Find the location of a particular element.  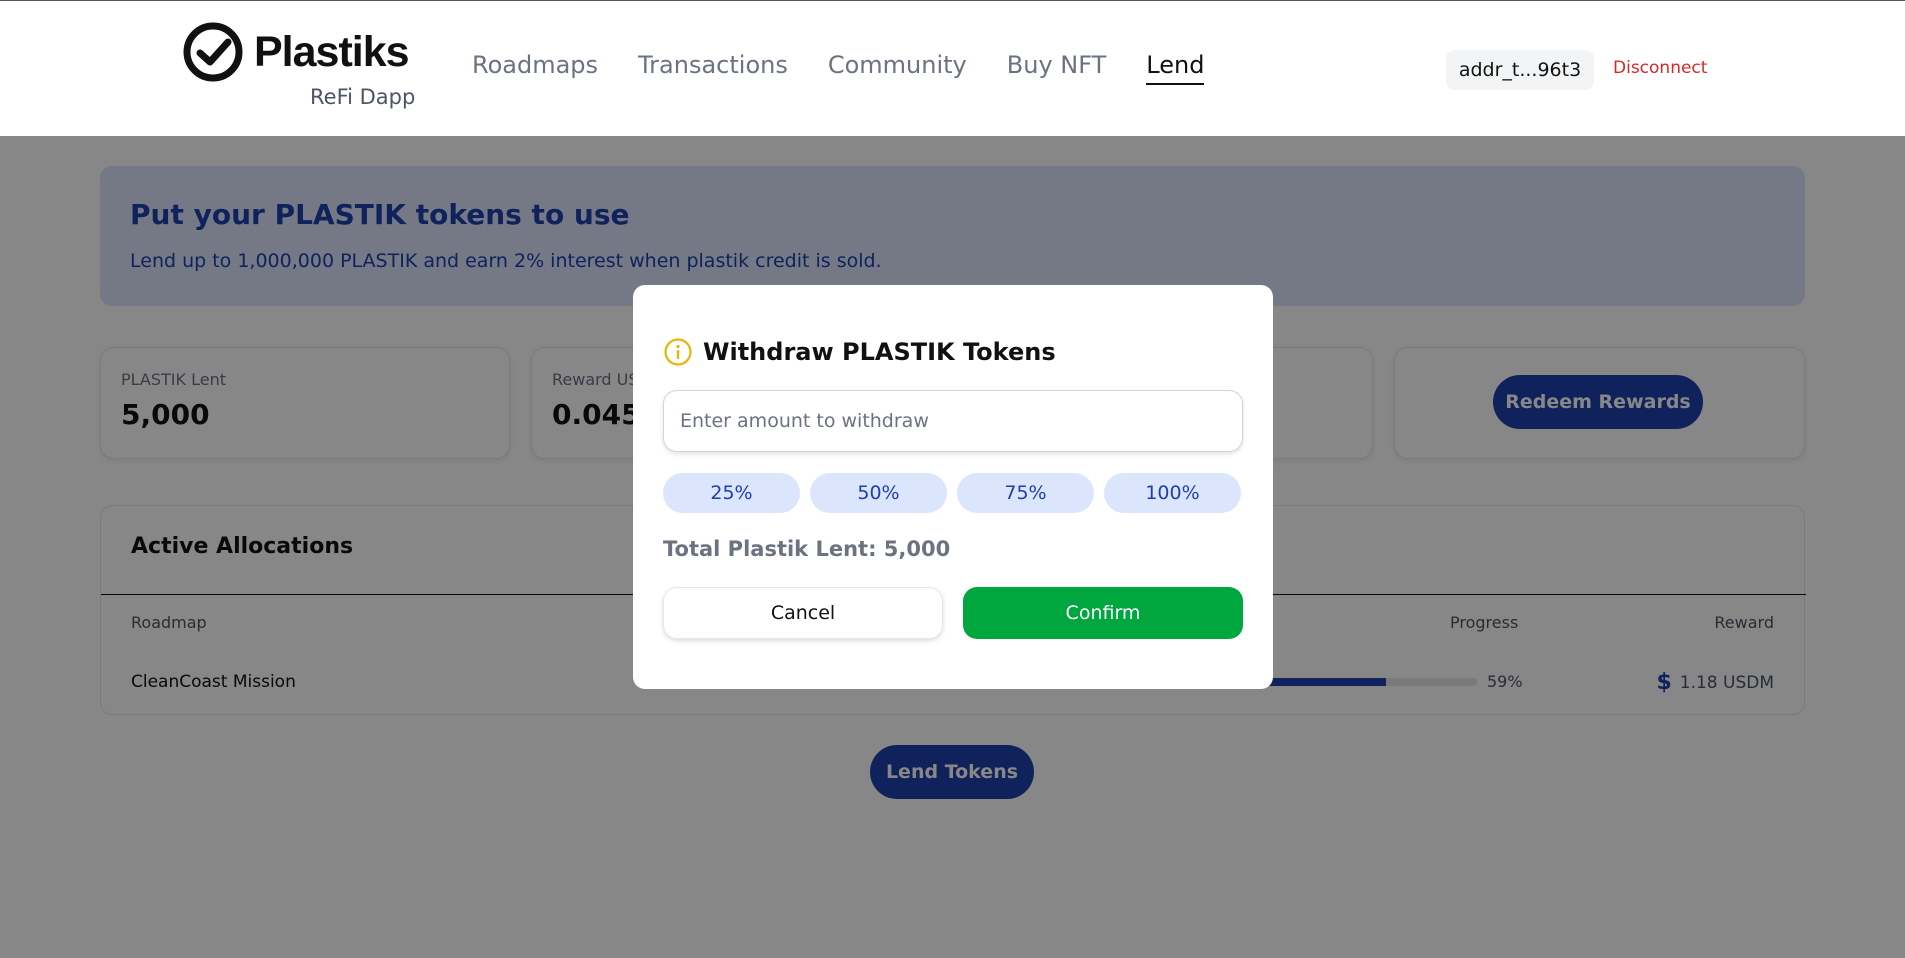

withdraw-amount-input is located at coordinates (953, 421).